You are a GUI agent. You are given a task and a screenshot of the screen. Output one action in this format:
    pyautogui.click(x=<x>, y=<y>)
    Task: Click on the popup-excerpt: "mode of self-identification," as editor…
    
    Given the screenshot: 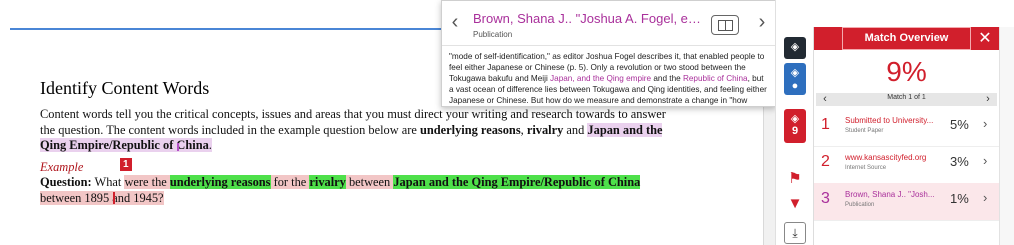 What is the action you would take?
    pyautogui.click(x=608, y=78)
    